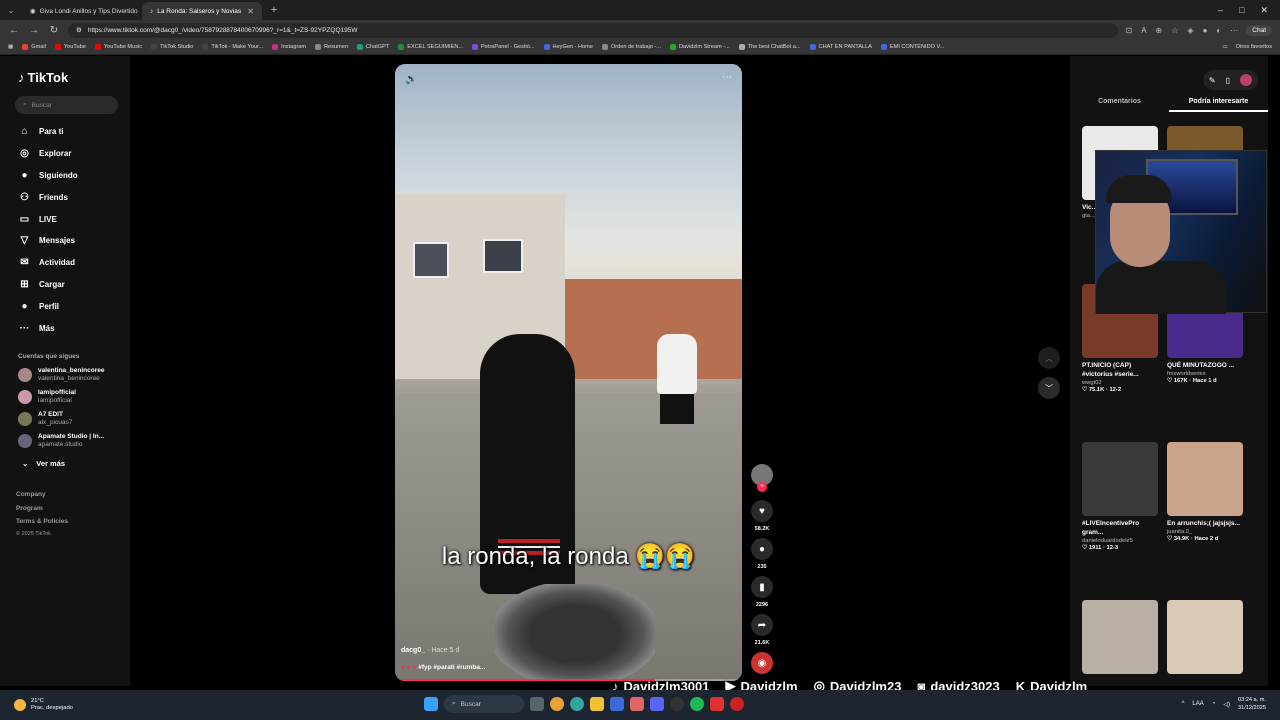  What do you see at coordinates (1143, 30) in the screenshot?
I see `translate-icon: A` at bounding box center [1143, 30].